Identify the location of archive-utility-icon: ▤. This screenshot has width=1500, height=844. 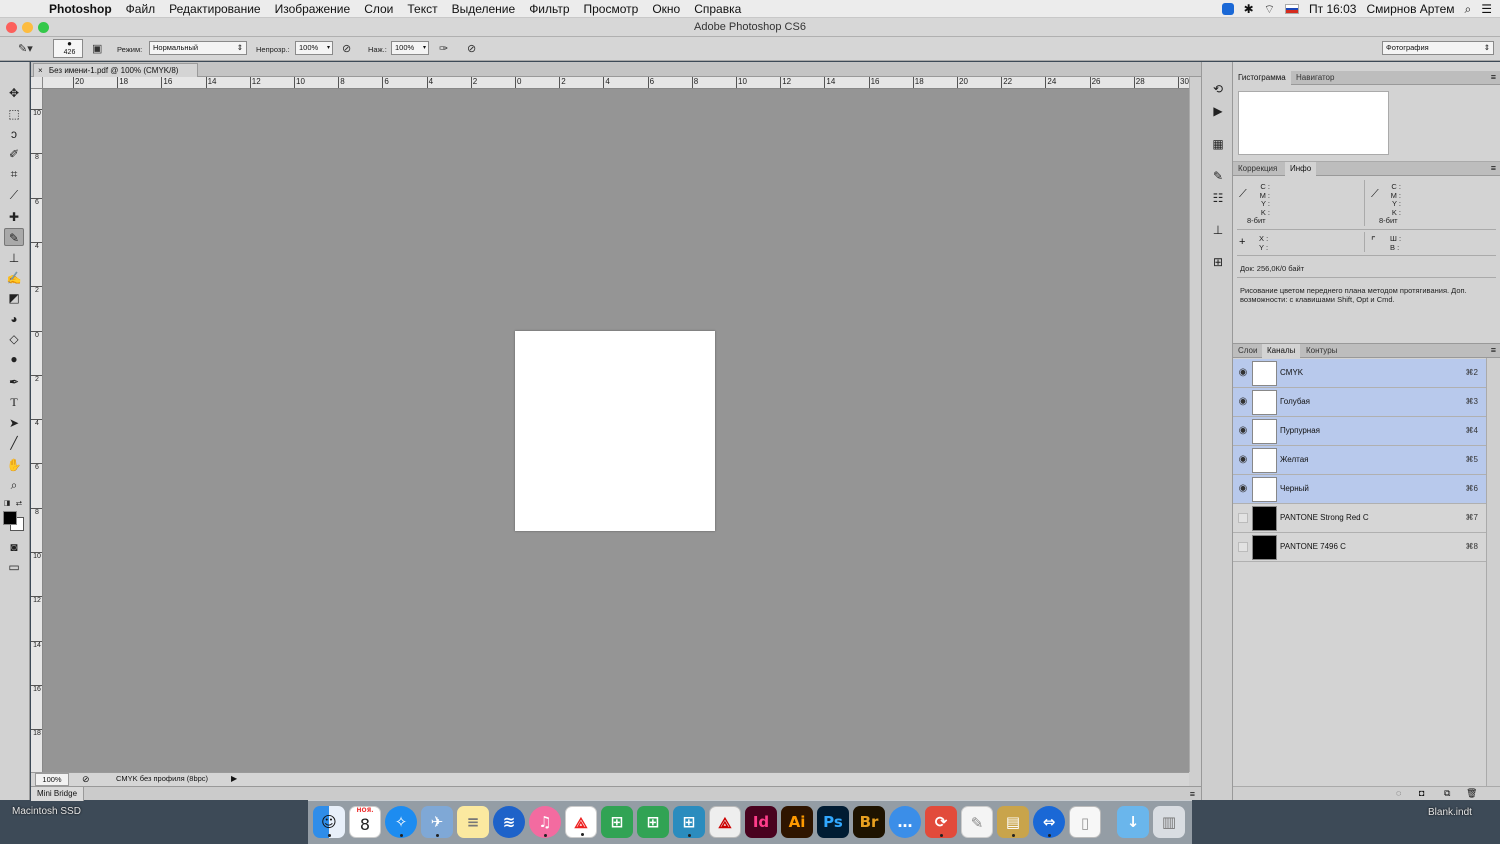
(1013, 822).